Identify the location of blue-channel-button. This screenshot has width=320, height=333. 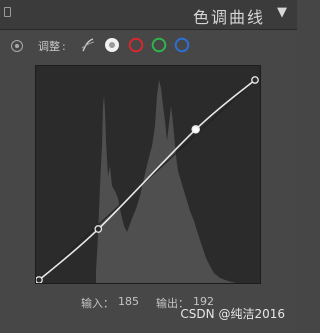
(182, 45).